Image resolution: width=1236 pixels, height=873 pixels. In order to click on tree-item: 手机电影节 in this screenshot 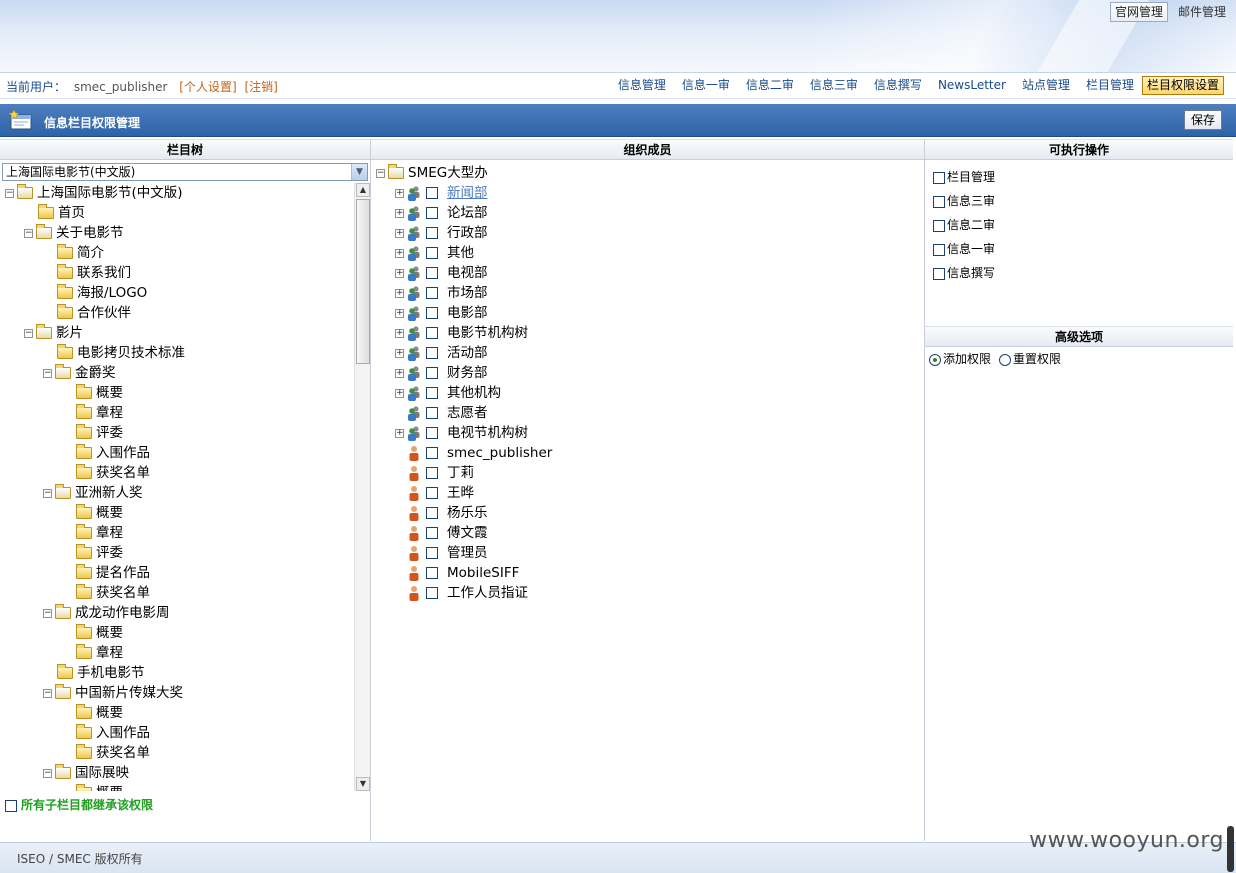, I will do `click(94, 673)`.